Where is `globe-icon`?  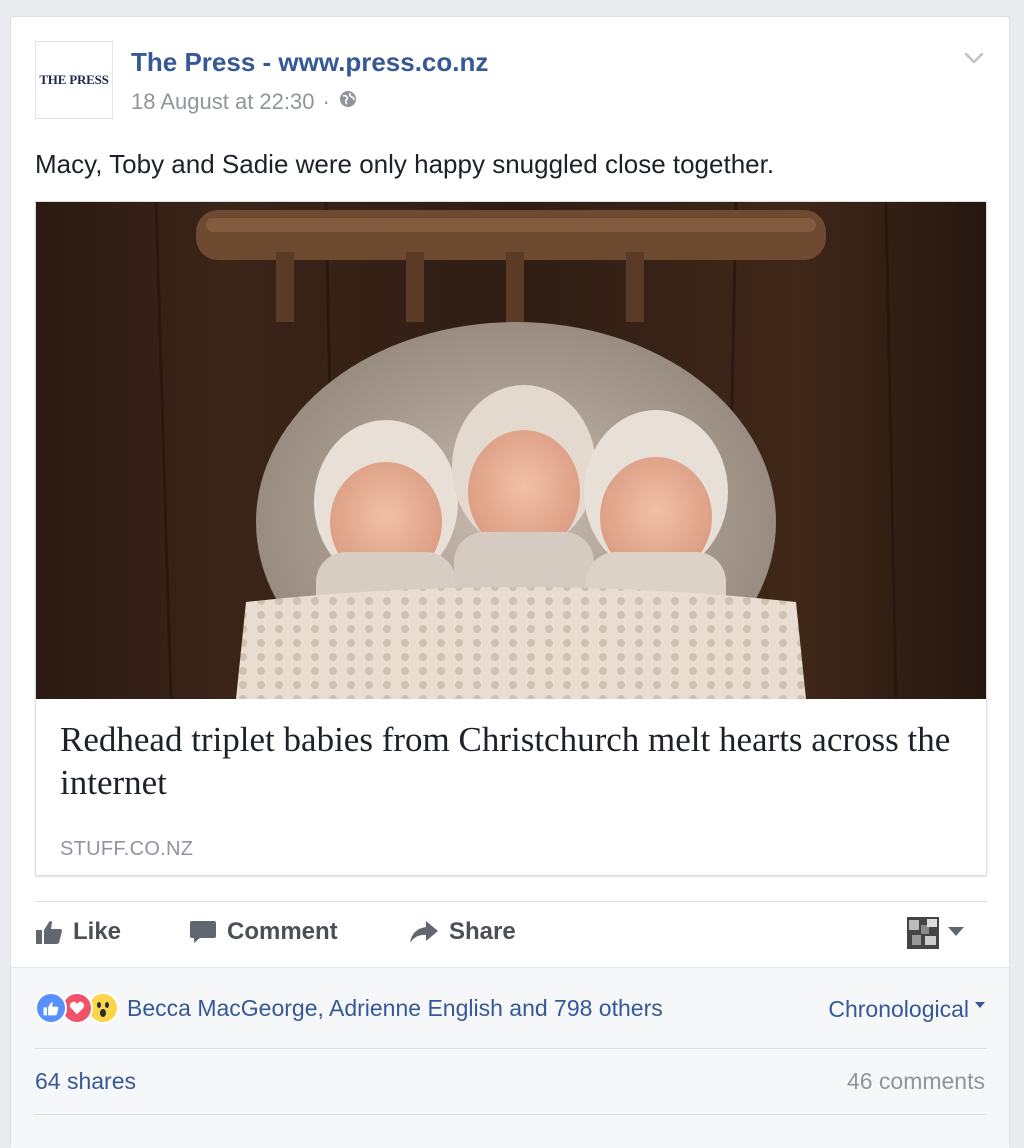
globe-icon is located at coordinates (348, 102).